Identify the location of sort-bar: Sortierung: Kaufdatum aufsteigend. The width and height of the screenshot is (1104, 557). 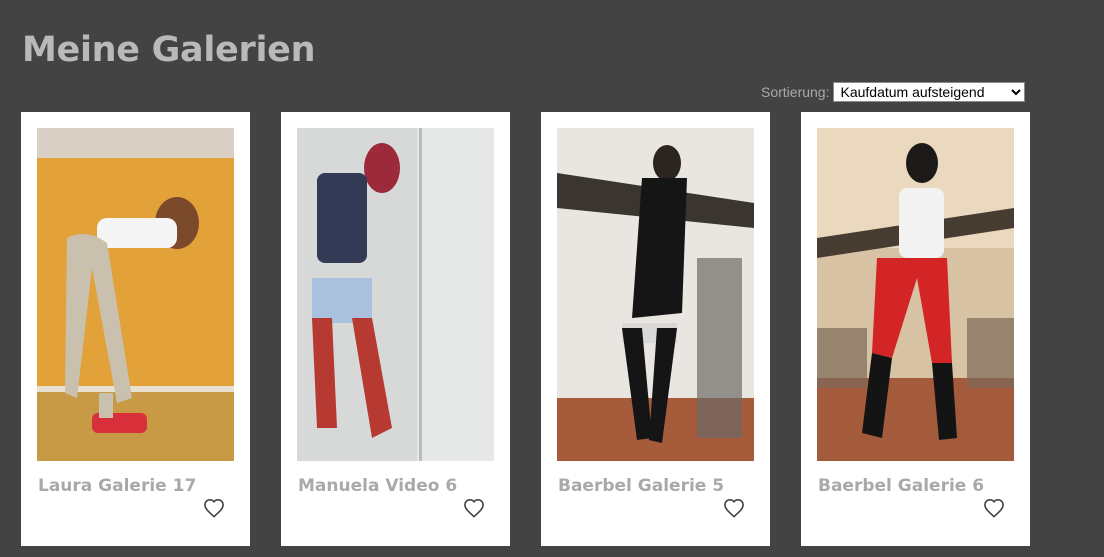
(893, 91).